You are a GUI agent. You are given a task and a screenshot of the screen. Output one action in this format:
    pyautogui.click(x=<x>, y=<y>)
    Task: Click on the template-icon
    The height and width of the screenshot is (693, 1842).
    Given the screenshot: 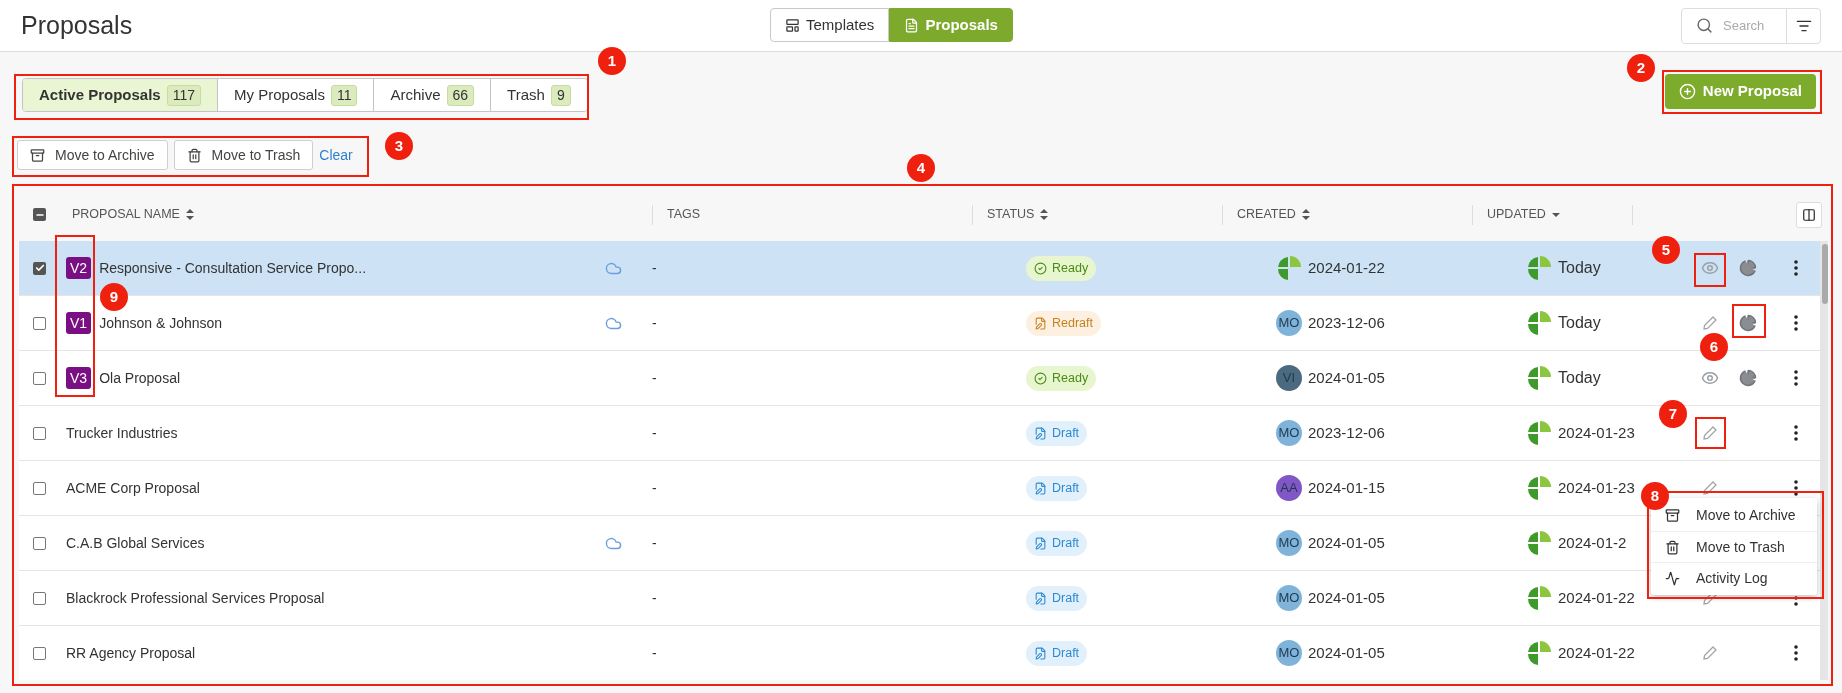 What is the action you would take?
    pyautogui.click(x=792, y=25)
    